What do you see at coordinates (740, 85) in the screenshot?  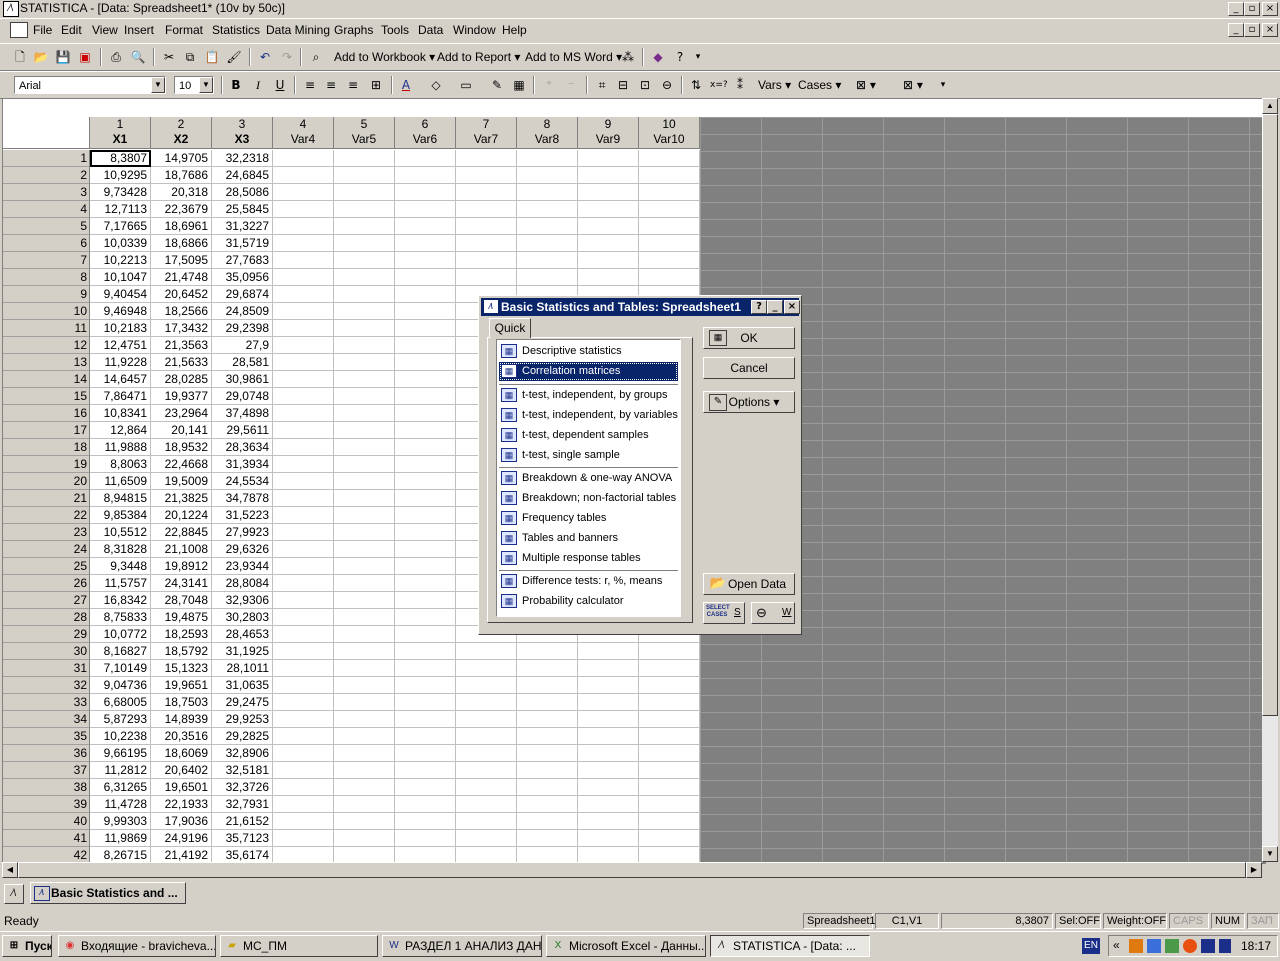 I see `transpose-icon: ⁑` at bounding box center [740, 85].